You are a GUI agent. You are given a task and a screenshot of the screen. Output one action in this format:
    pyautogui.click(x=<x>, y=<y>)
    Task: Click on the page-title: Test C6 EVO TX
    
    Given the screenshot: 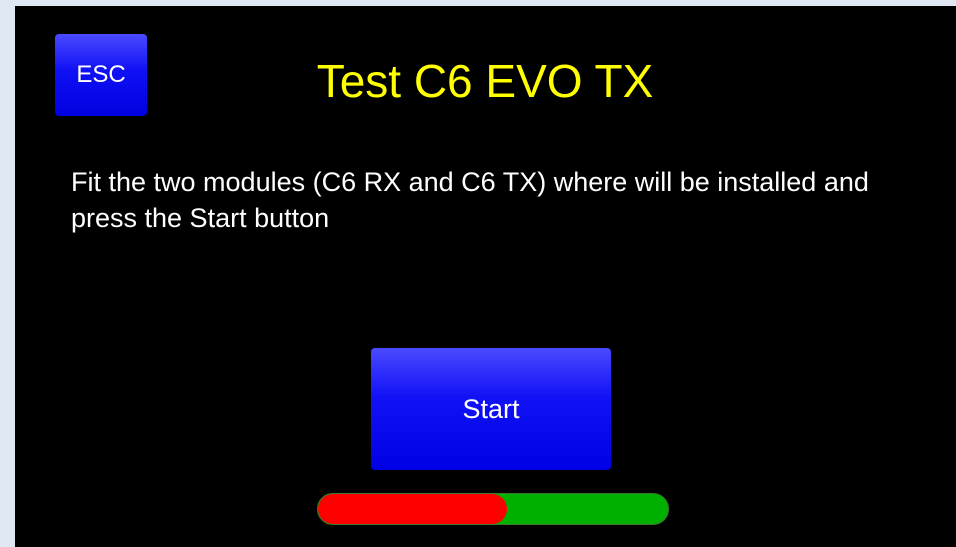 What is the action you would take?
    pyautogui.click(x=485, y=81)
    